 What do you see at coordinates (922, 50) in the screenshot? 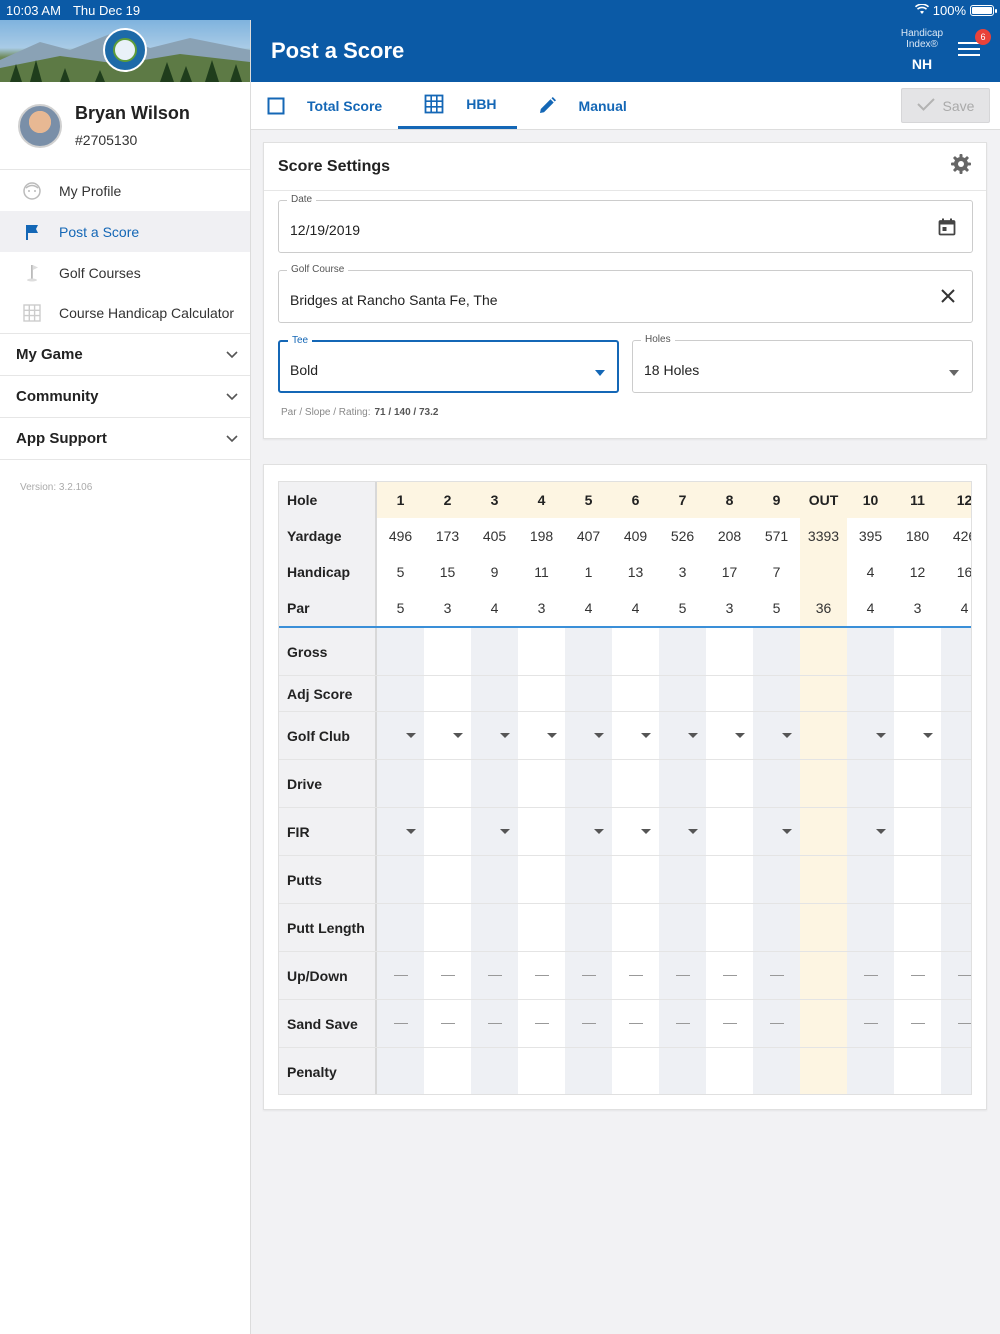
I see `handicap-index: Handicap Index® NH` at bounding box center [922, 50].